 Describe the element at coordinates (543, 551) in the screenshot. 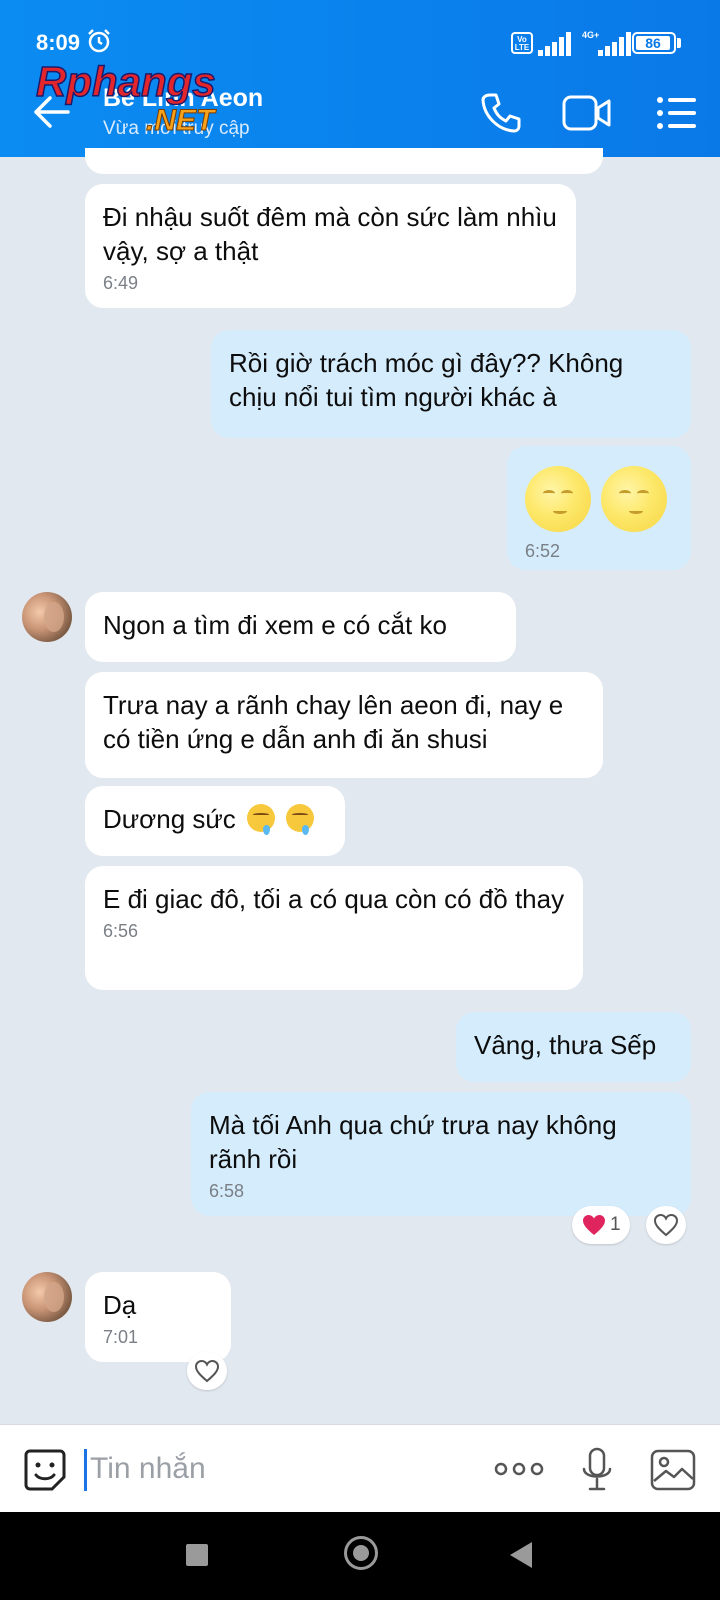

I see `message-time: 6:52` at that location.